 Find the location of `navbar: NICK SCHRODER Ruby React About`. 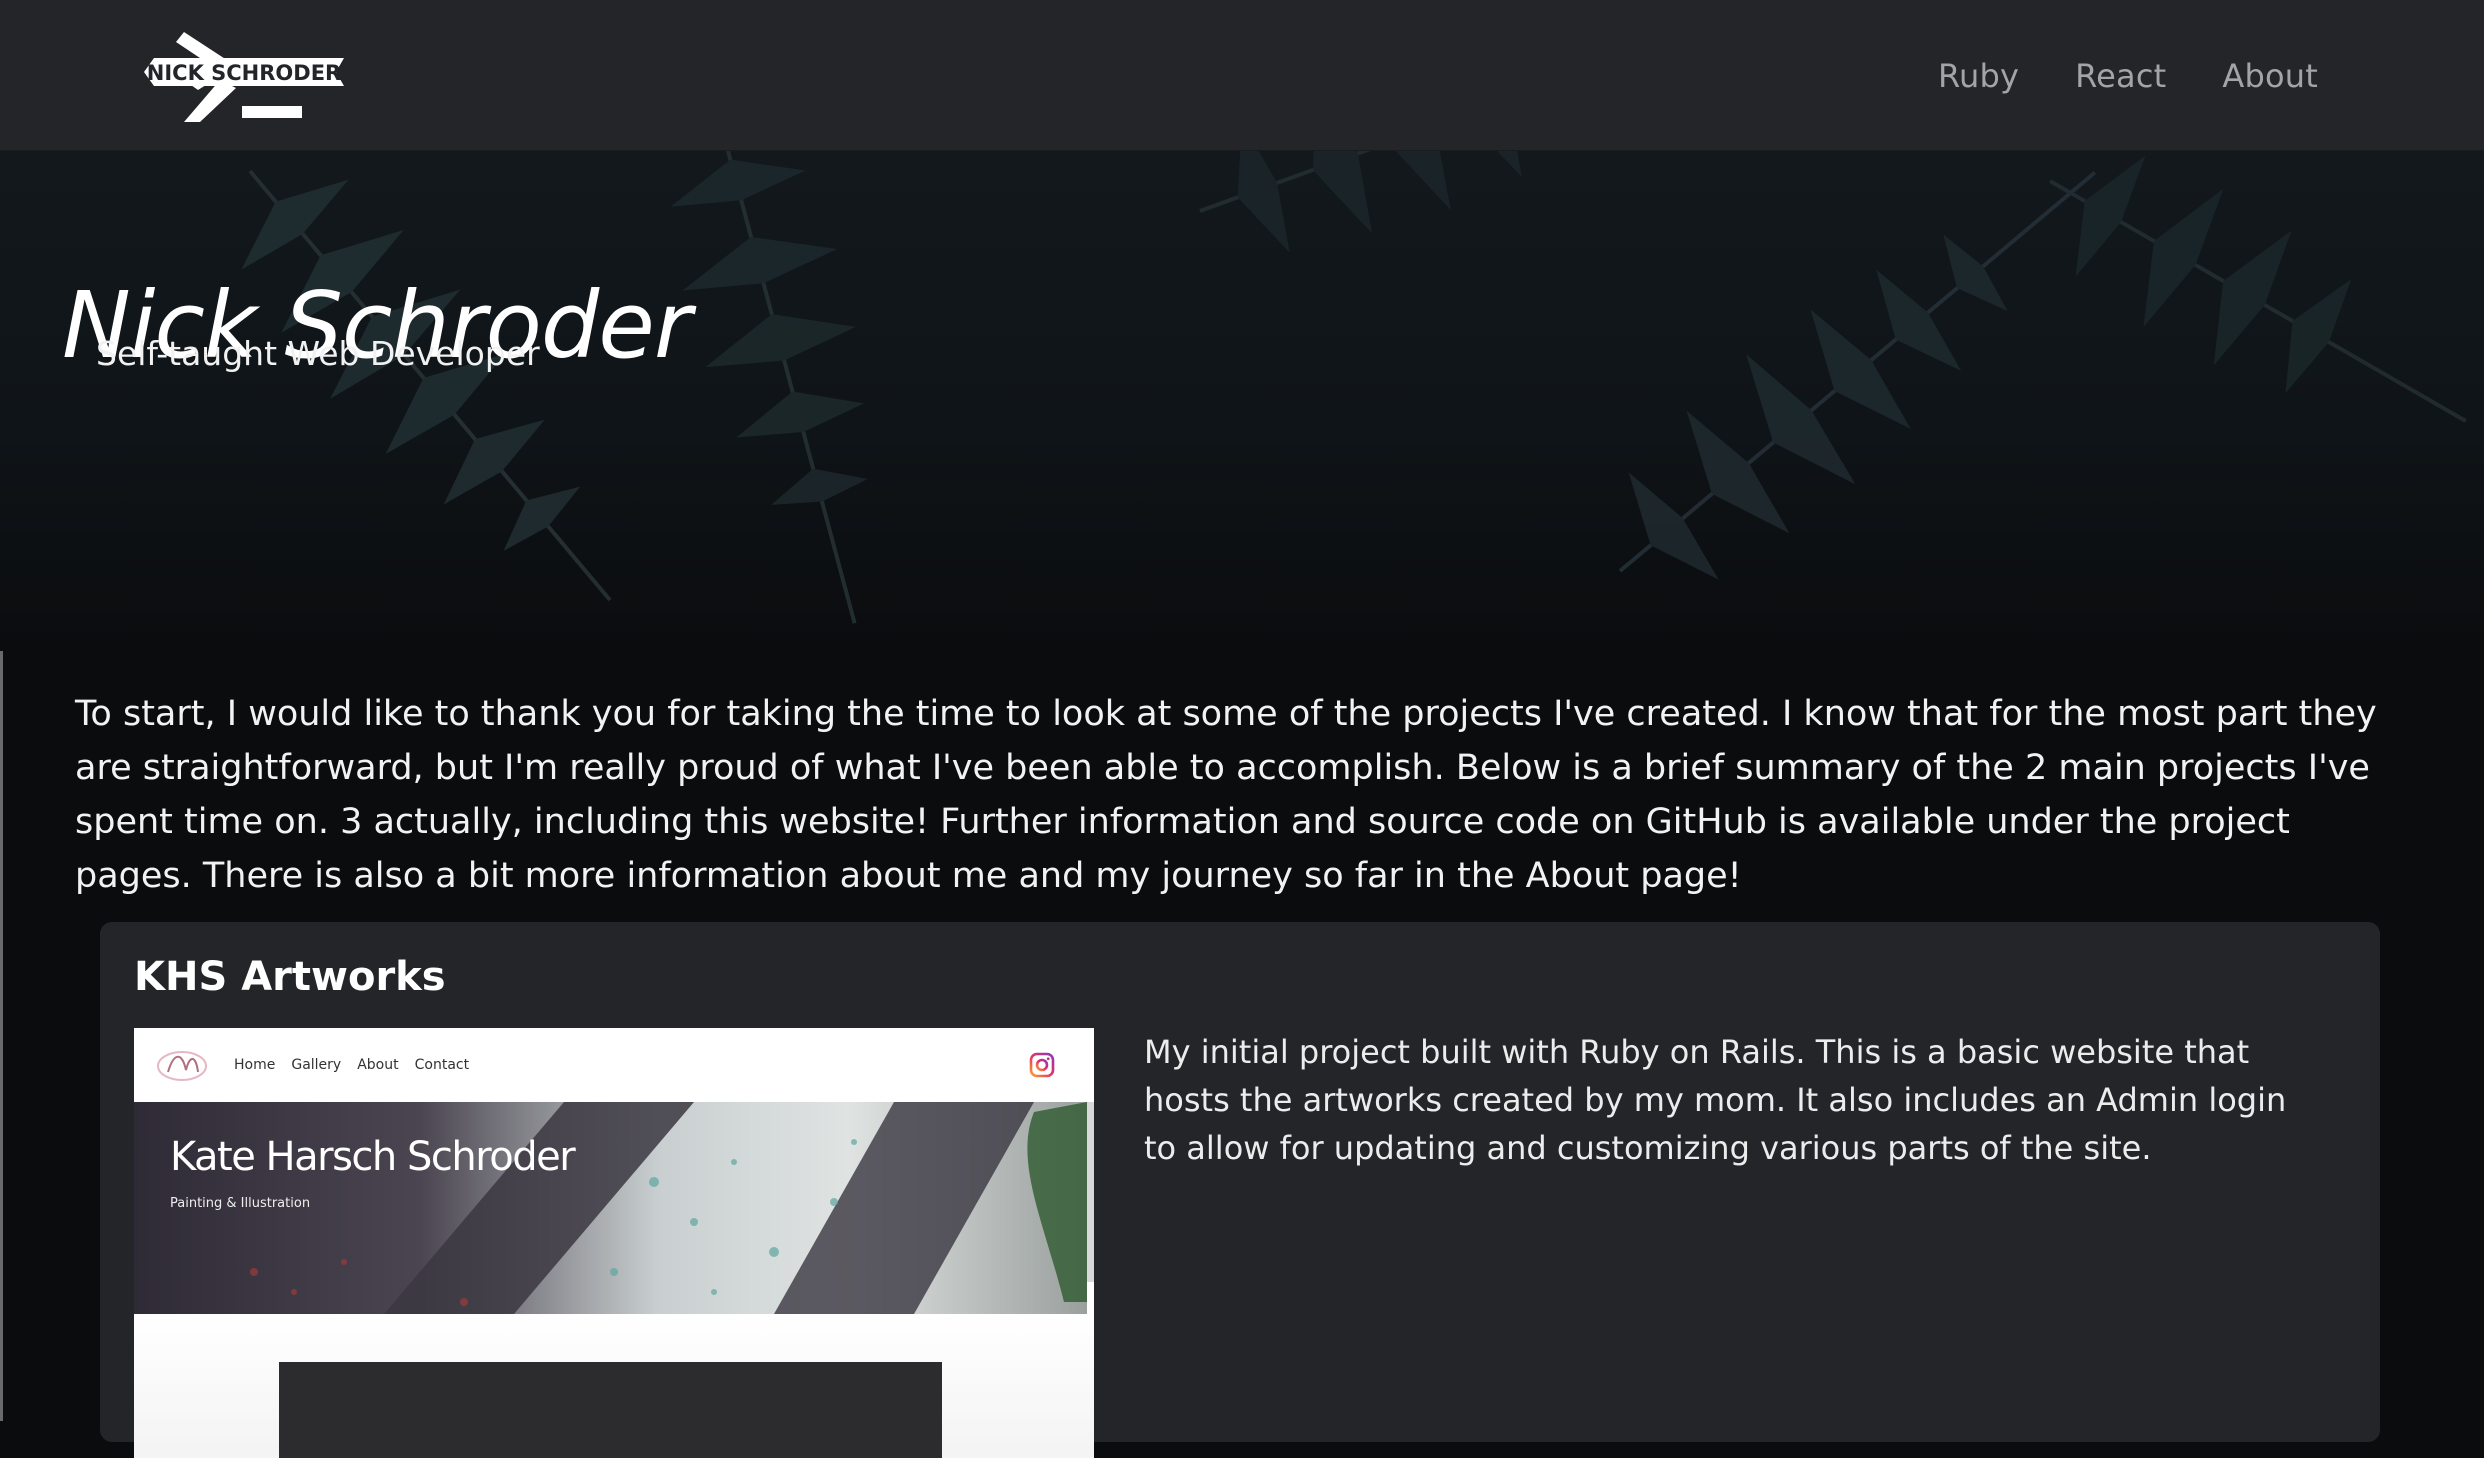

navbar: NICK SCHRODER Ruby React About is located at coordinates (1242, 75).